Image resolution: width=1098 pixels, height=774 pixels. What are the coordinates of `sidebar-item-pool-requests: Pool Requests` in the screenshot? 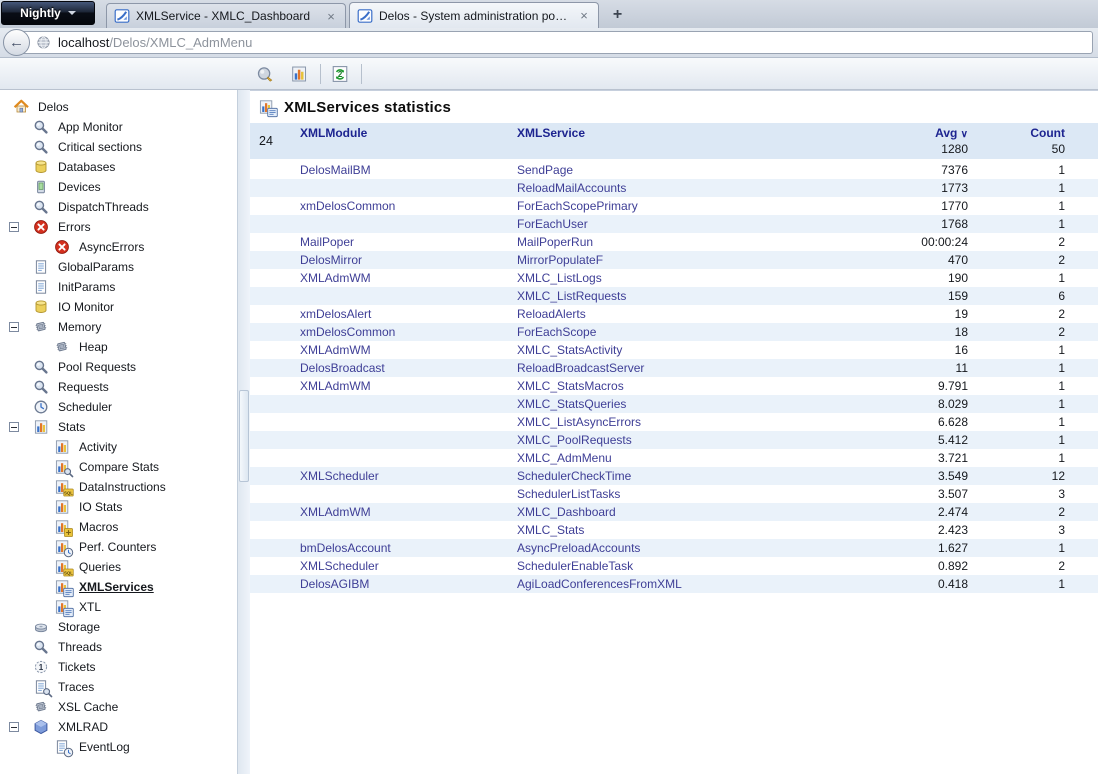 It's located at (118, 367).